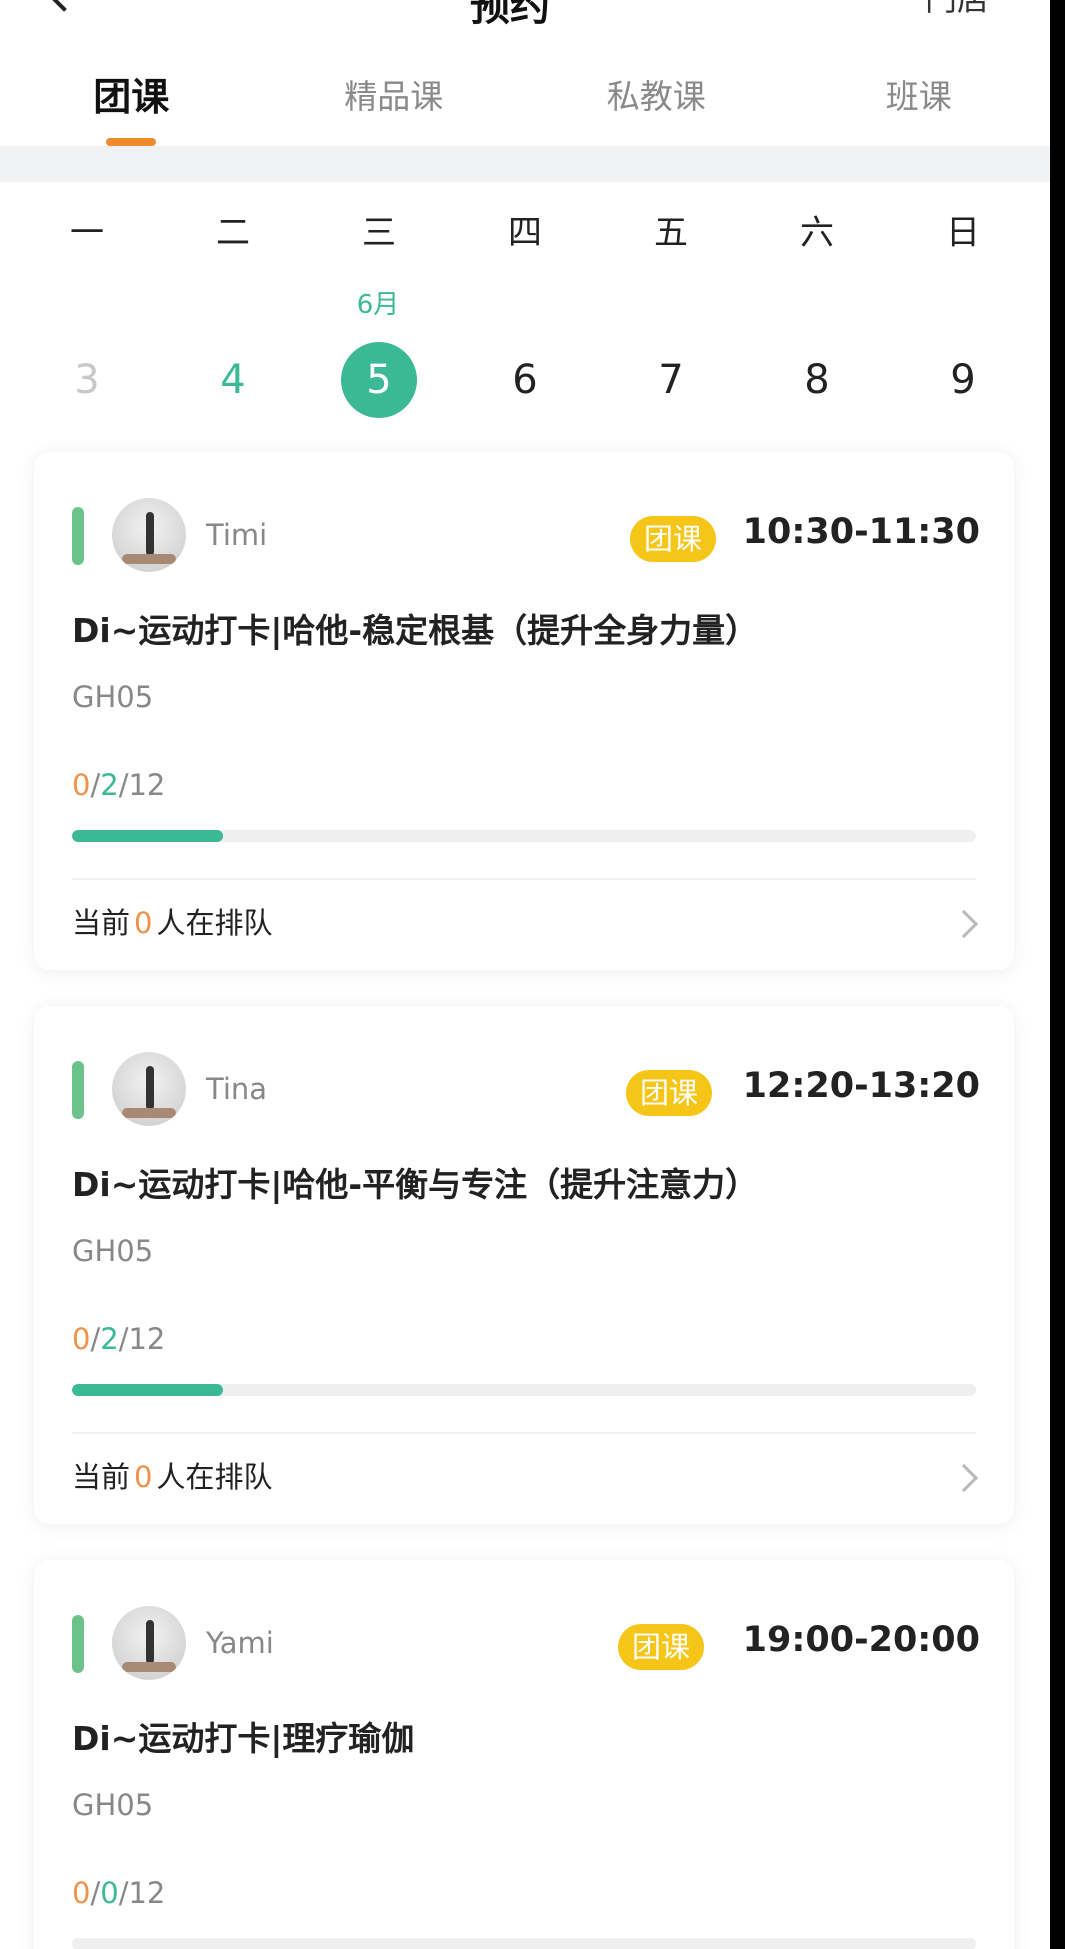  Describe the element at coordinates (415, 1184) in the screenshot. I see `class-title: Di~运动打卡|哈他-平衡与专注（提升注意力）` at that location.